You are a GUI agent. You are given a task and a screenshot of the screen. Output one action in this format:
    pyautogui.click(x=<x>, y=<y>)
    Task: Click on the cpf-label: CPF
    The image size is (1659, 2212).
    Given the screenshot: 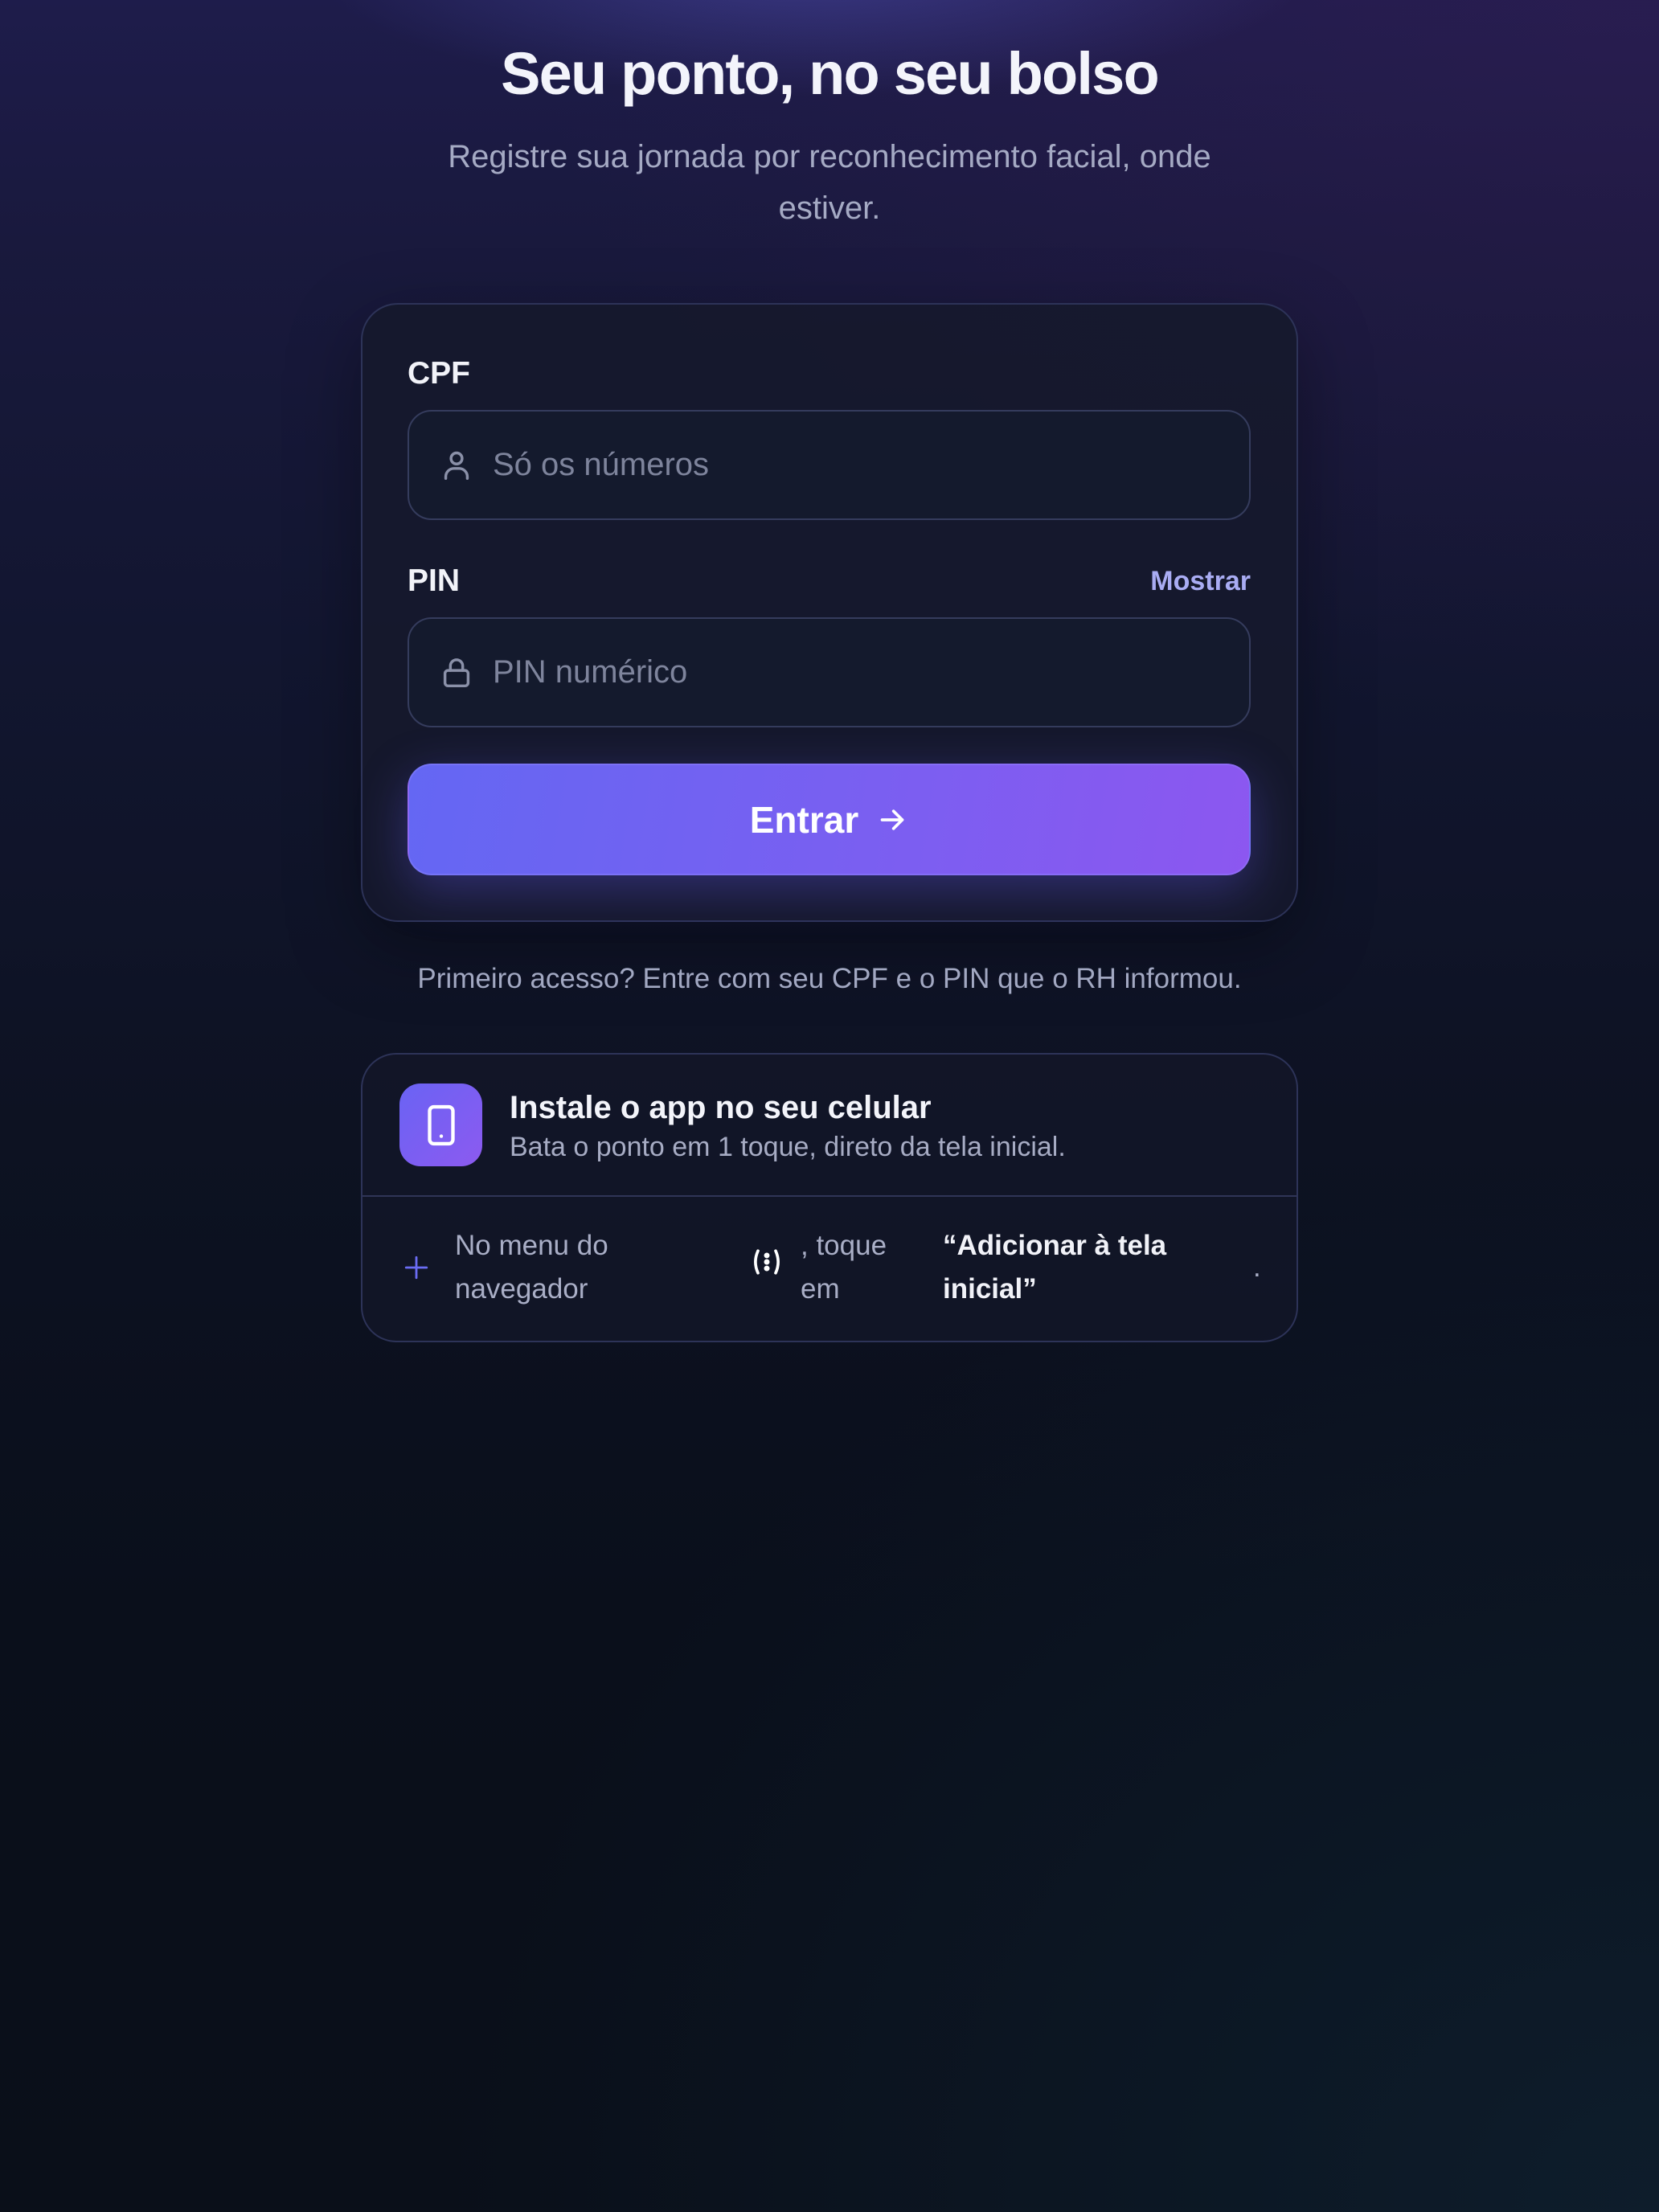 What is the action you would take?
    pyautogui.click(x=439, y=373)
    